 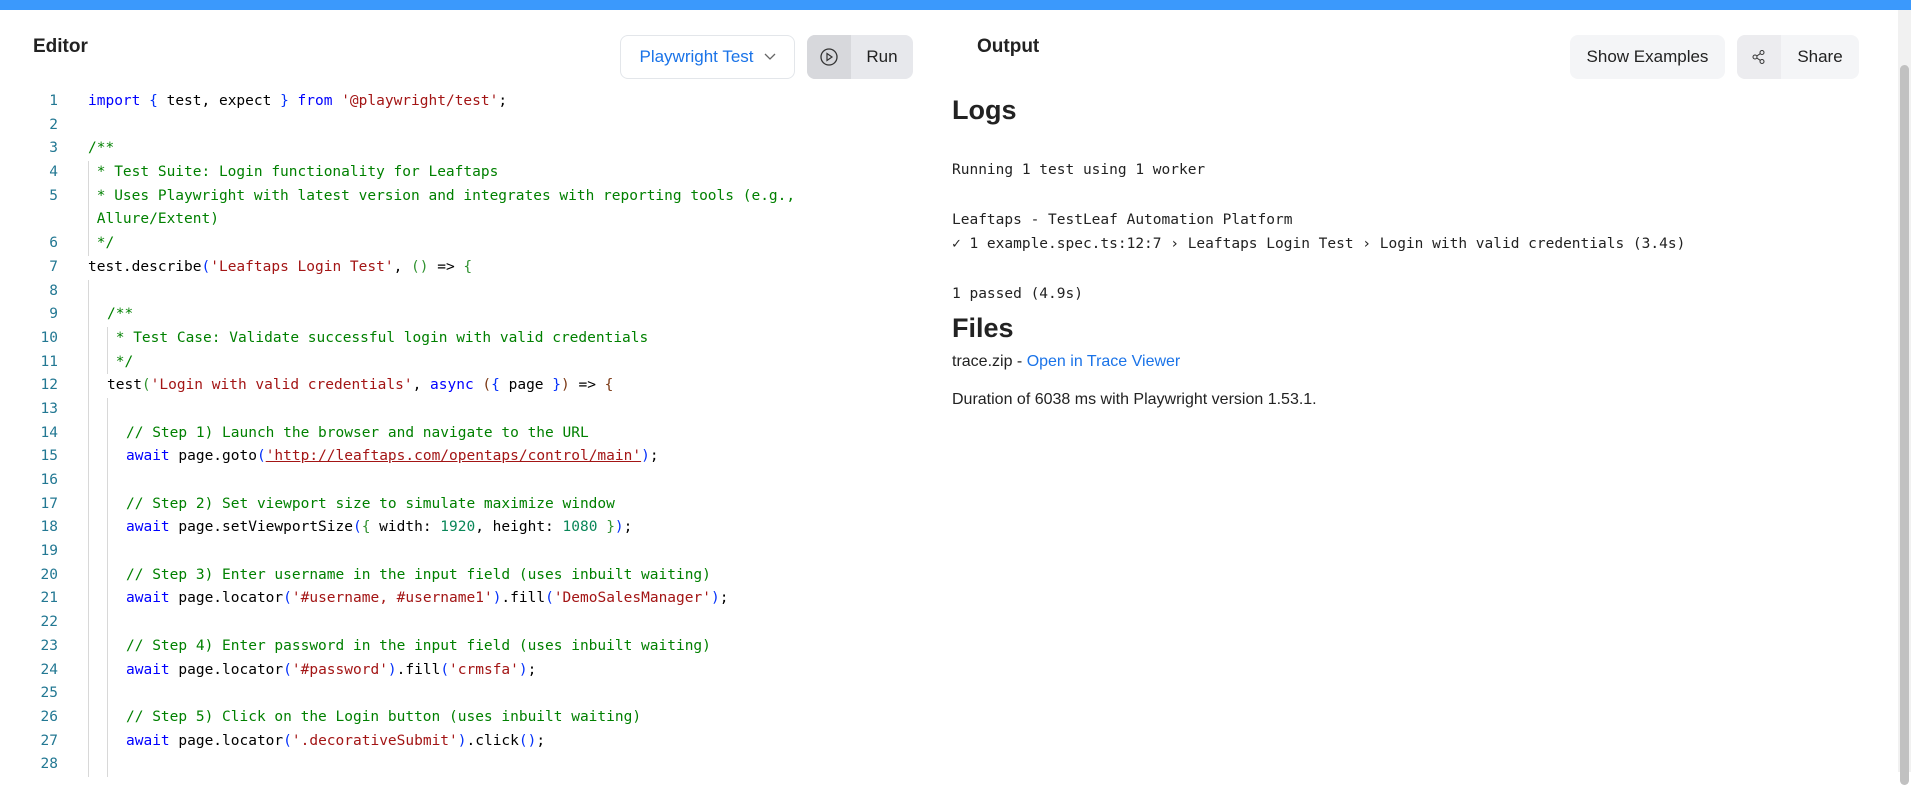 What do you see at coordinates (1647, 57) in the screenshot?
I see `show-examples-button: Show Examples` at bounding box center [1647, 57].